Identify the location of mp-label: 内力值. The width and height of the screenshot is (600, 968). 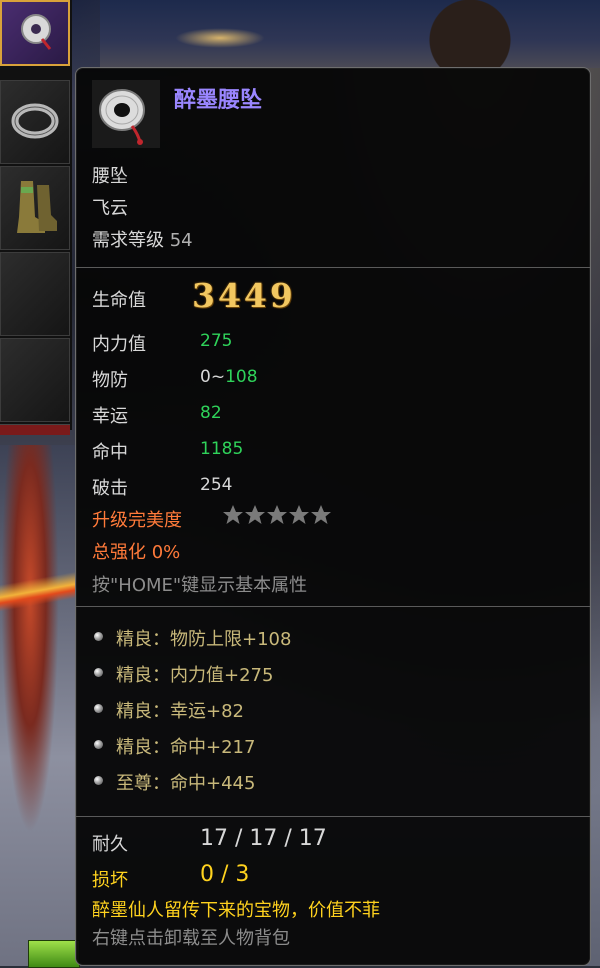
(119, 344).